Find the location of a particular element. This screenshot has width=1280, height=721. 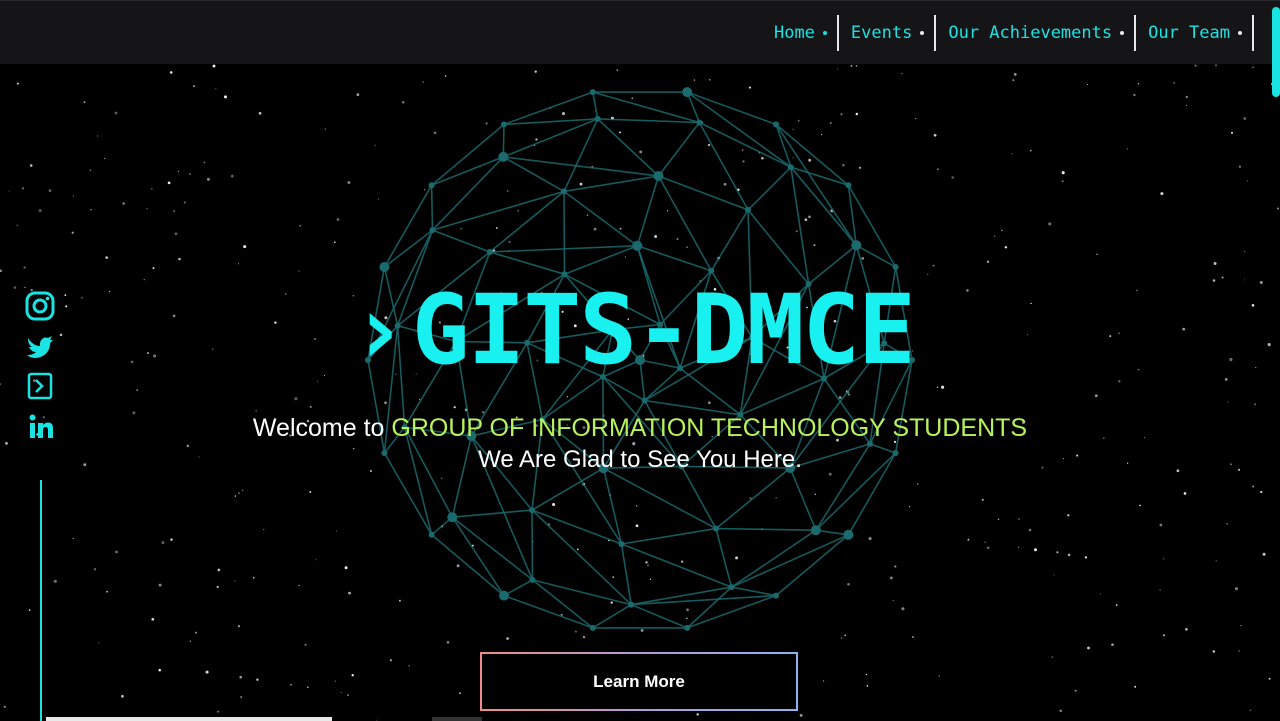

top-navbar: Home Events Our Achievements Our Team is located at coordinates (640, 48).